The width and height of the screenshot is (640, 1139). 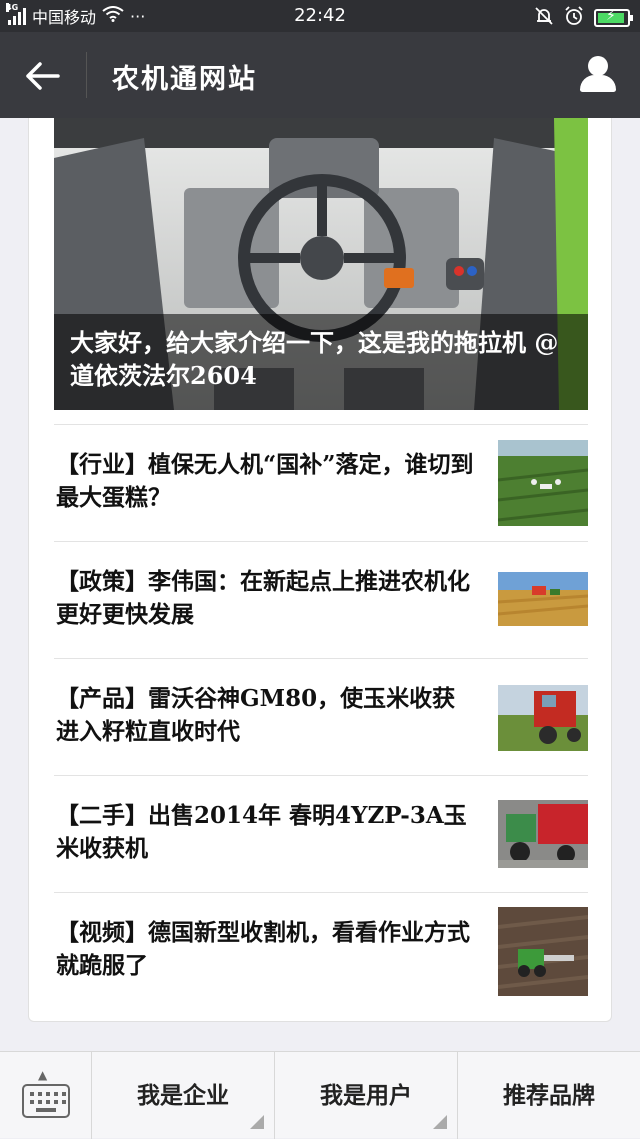 I want to click on article-item: 【二手】出售2014年 春明4YZP-3A玉米收获机, so click(x=321, y=833).